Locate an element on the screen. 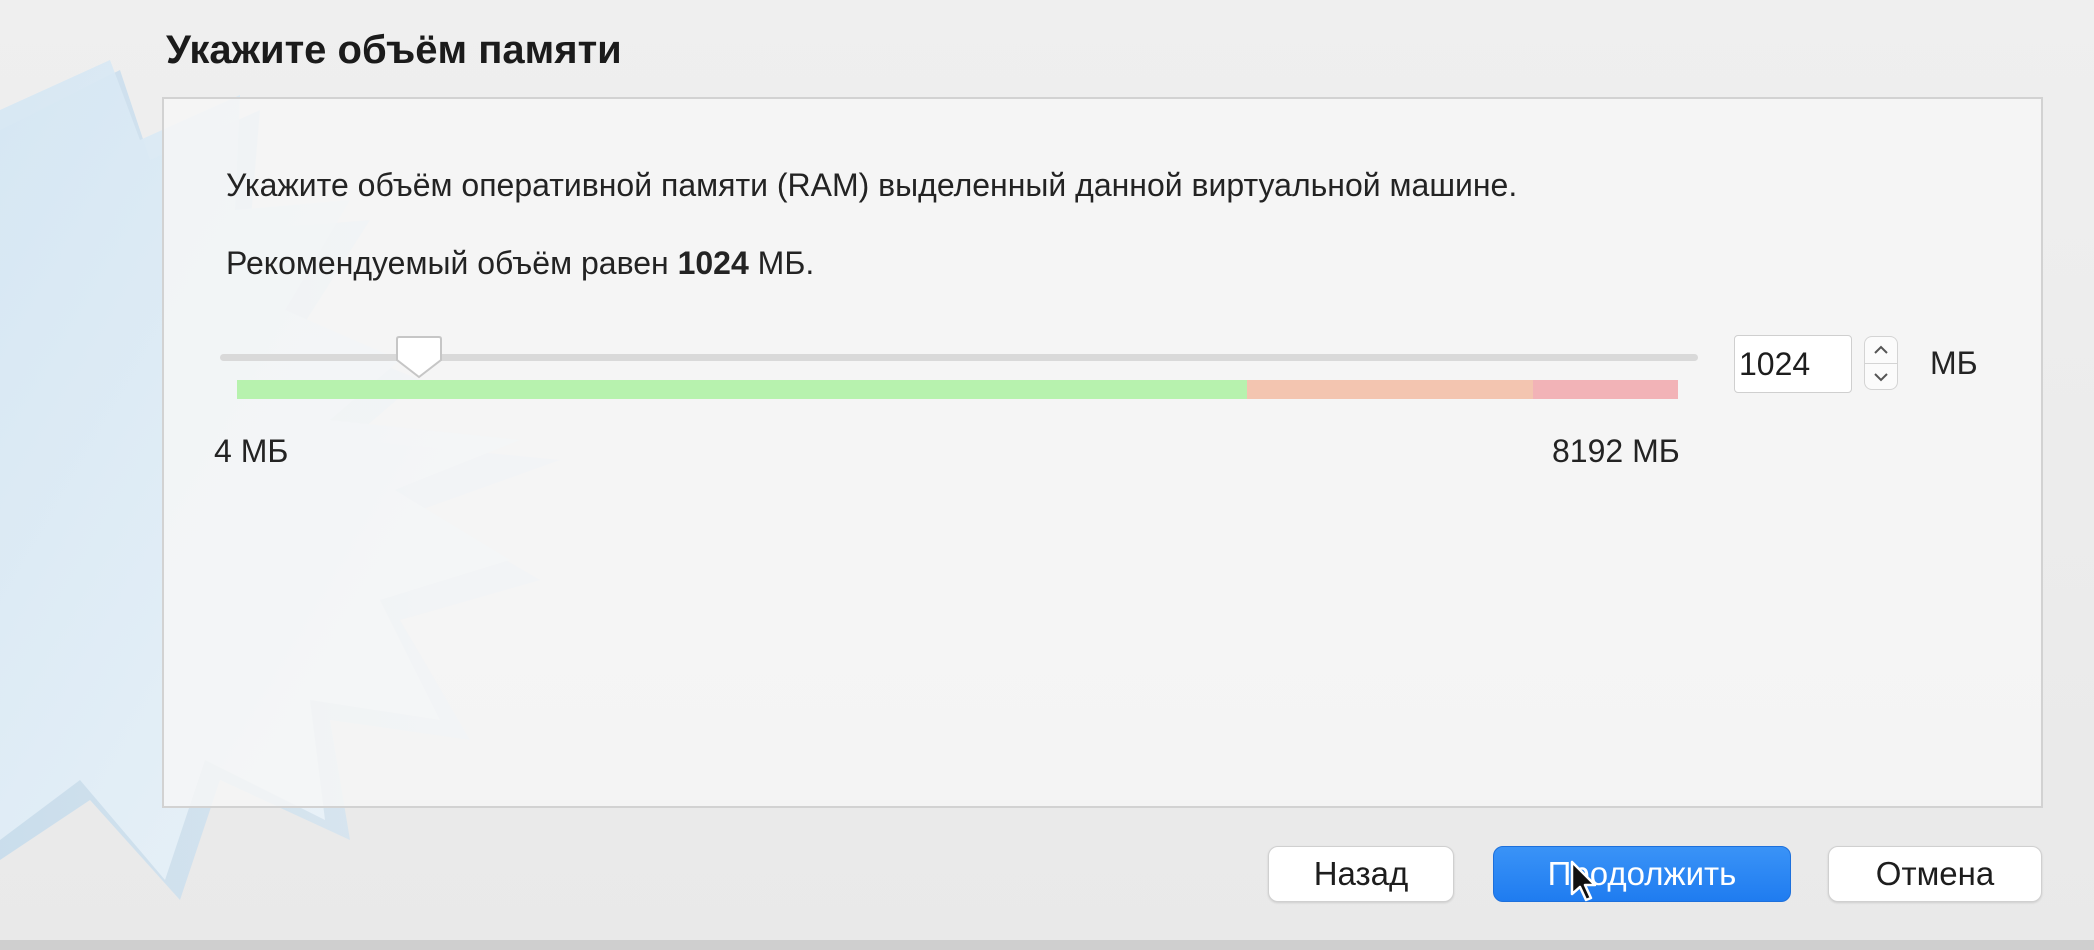  chevron-down-icon is located at coordinates (1881, 376).